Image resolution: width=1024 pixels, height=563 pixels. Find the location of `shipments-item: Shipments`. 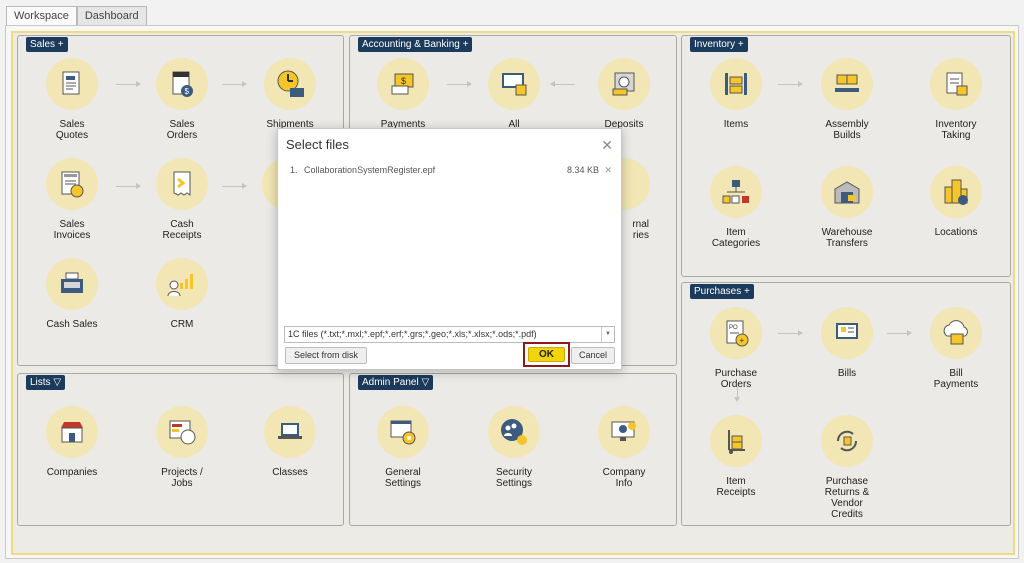

shipments-item: Shipments is located at coordinates (290, 94).